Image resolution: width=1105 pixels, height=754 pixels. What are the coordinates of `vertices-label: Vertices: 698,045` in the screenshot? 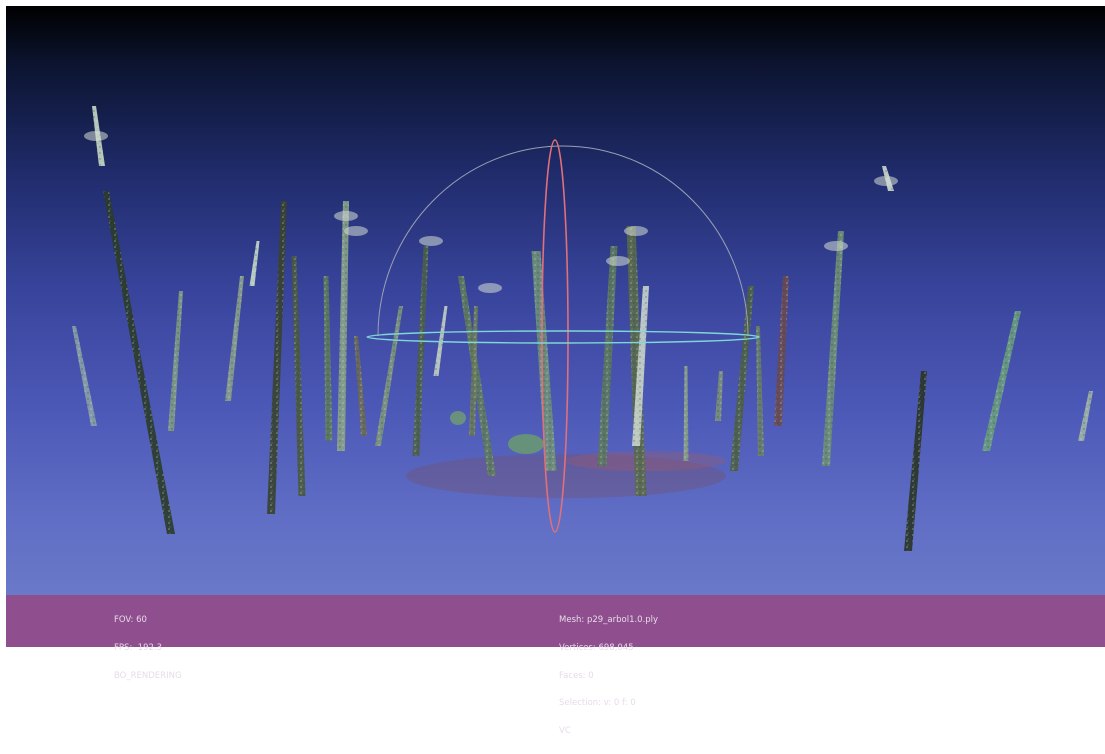 It's located at (596, 648).